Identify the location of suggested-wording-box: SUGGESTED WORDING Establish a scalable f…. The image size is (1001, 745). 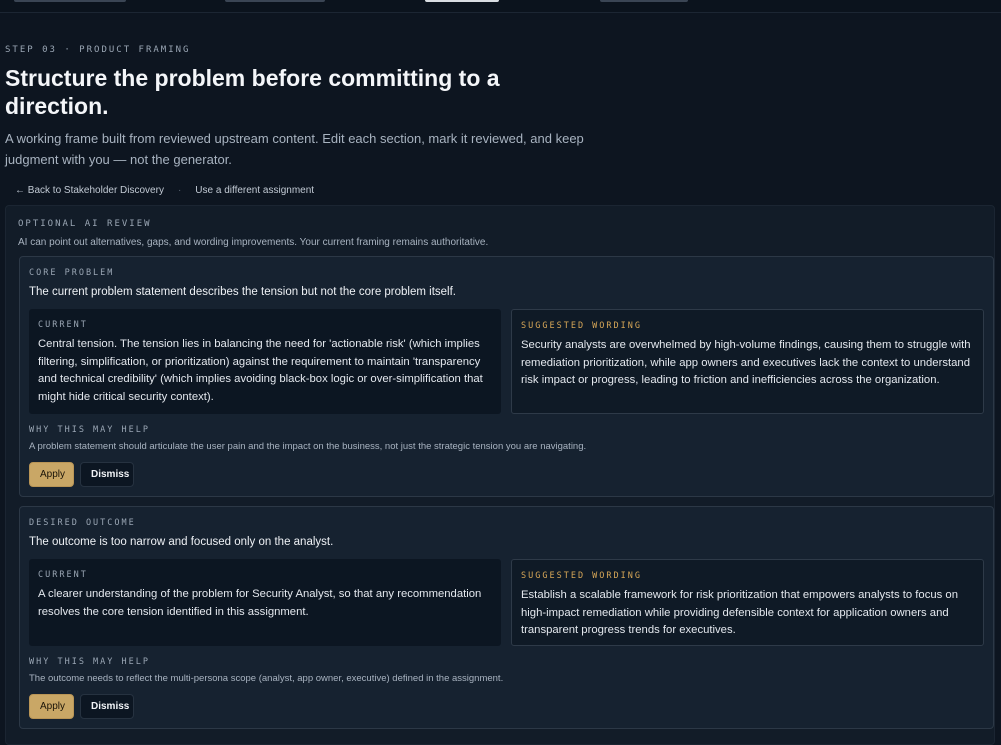
(747, 602).